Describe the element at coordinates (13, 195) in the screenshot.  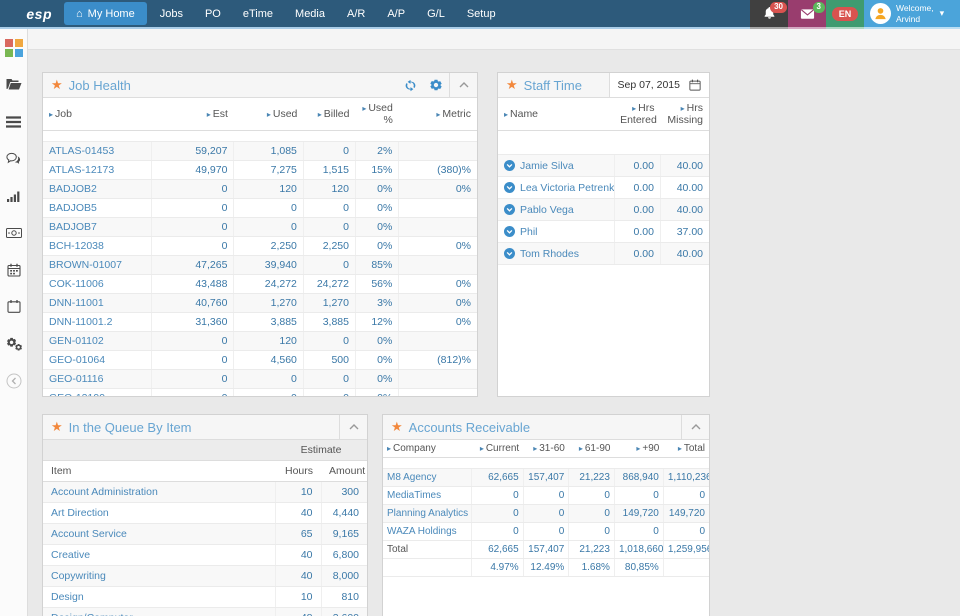
I see `sidebar-item-reports` at that location.